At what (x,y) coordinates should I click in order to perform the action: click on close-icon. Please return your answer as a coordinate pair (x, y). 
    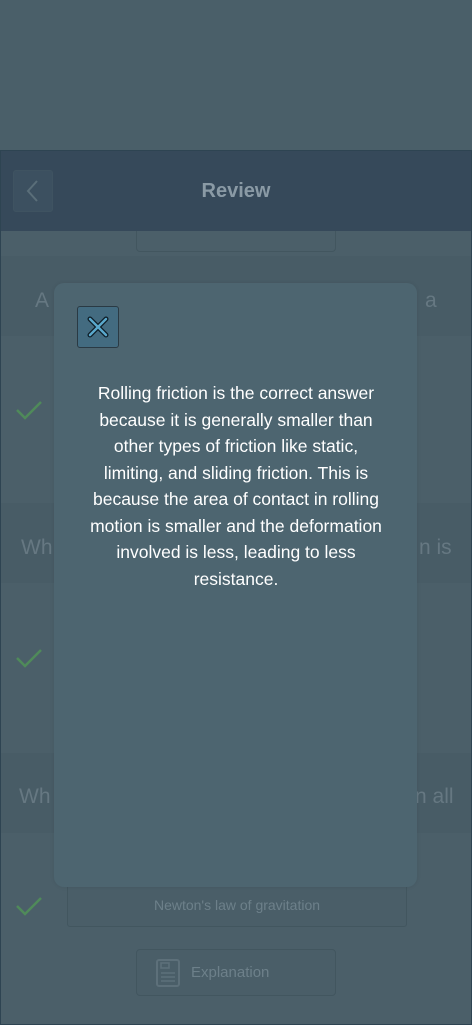
    Looking at the image, I should click on (98, 327).